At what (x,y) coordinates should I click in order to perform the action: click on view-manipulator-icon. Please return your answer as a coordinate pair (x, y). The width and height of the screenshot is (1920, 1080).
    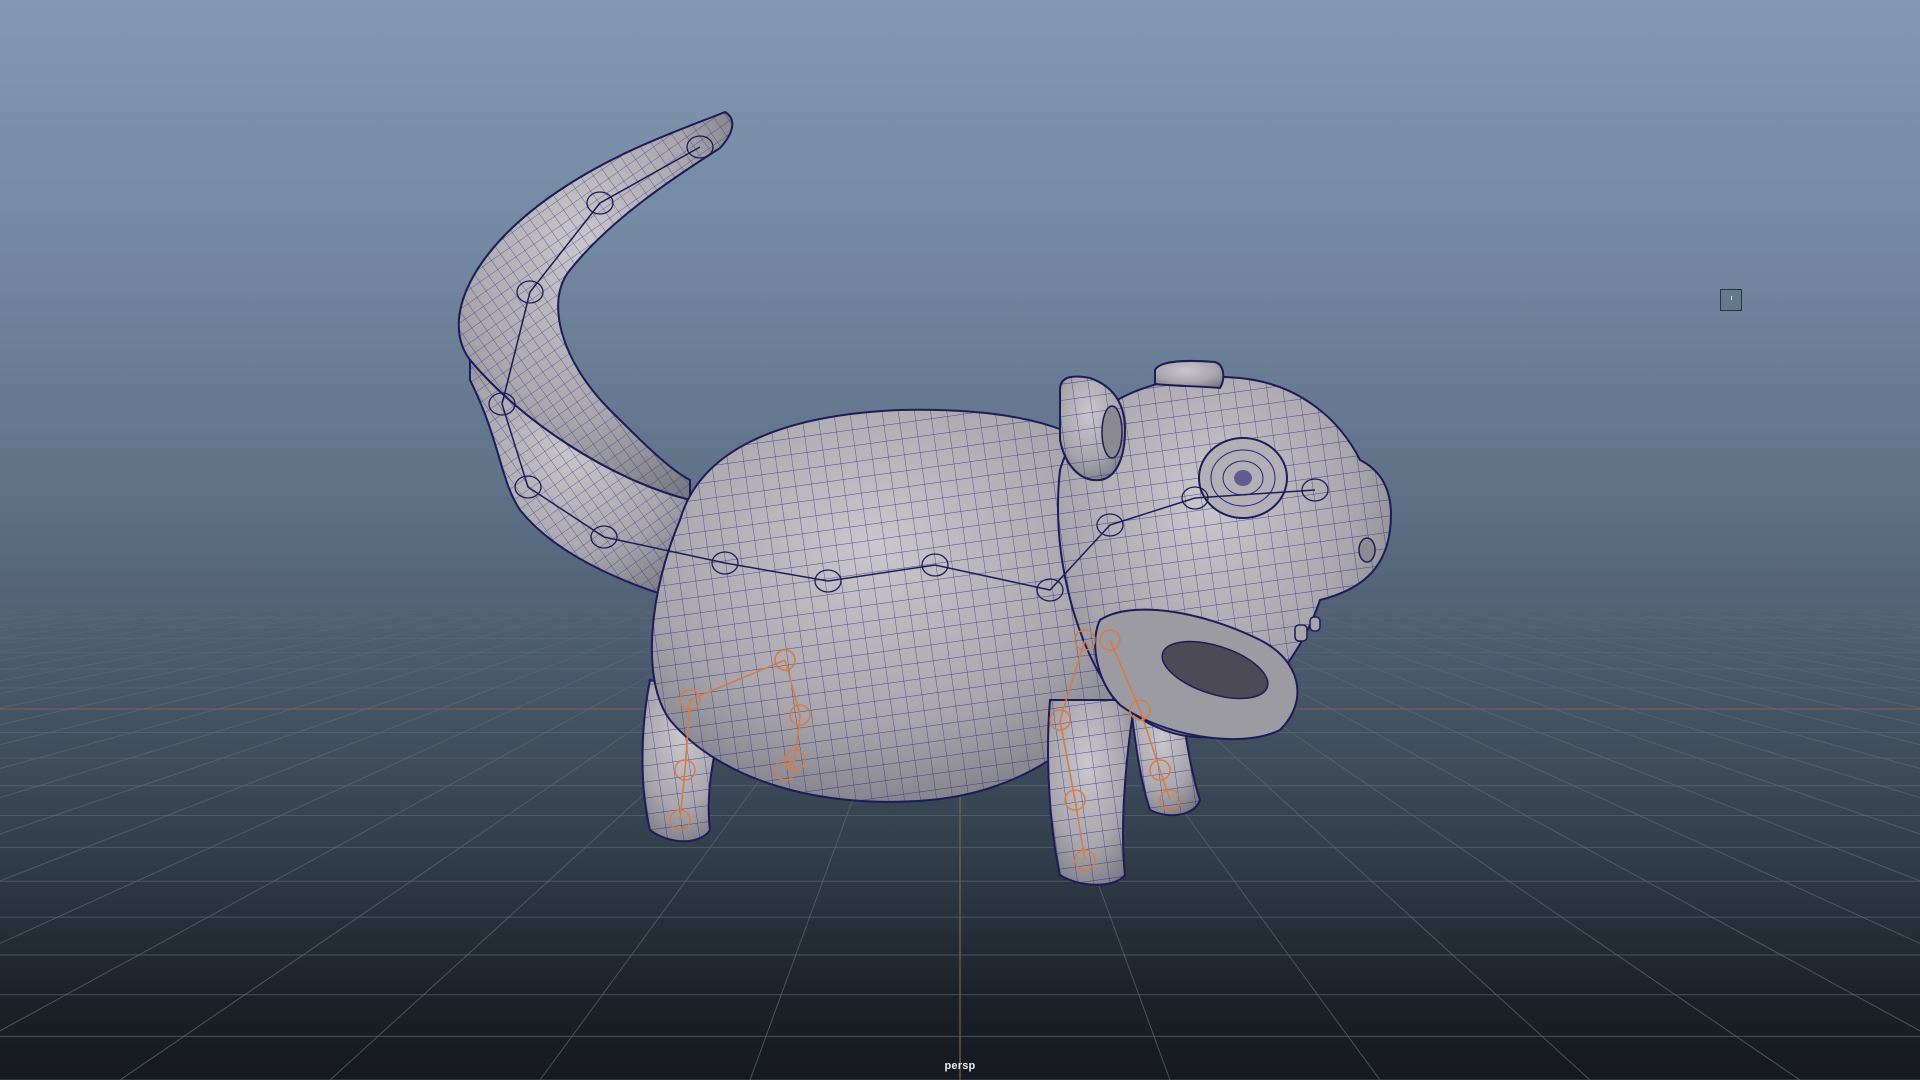
    Looking at the image, I should click on (1731, 300).